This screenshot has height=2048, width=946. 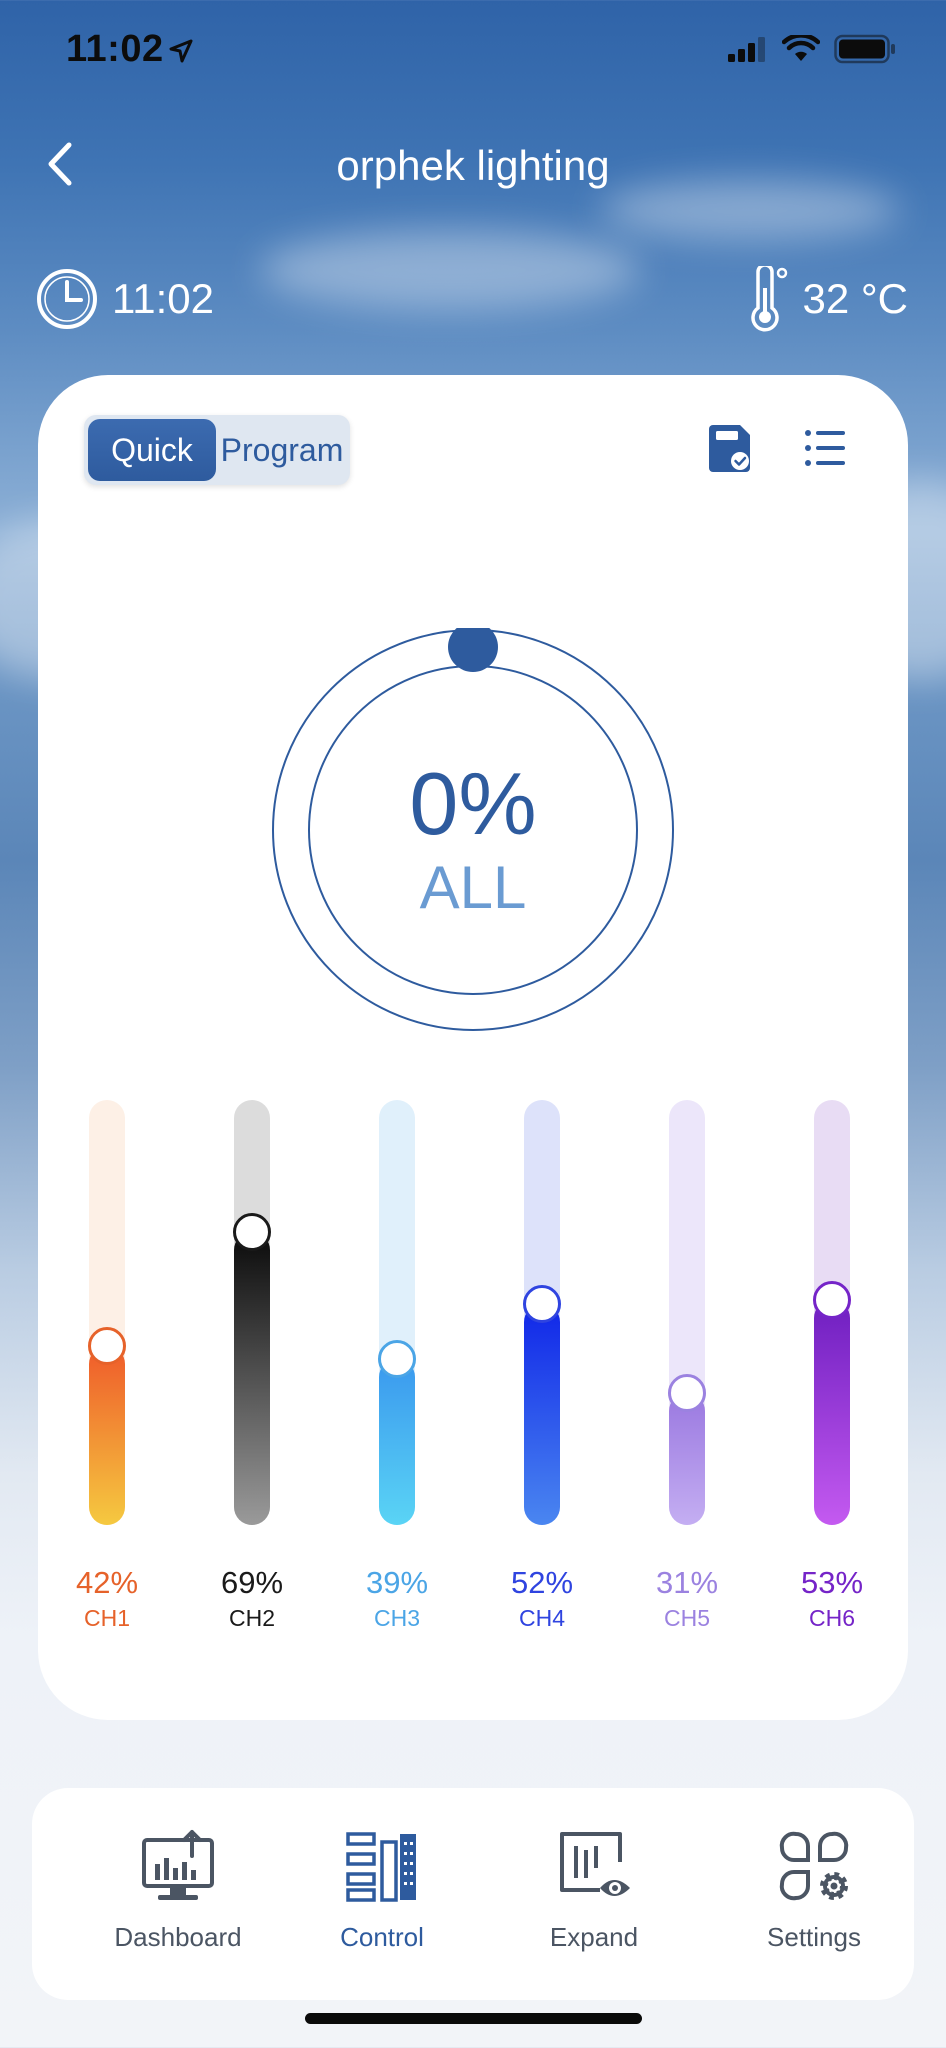 What do you see at coordinates (686, 1618) in the screenshot?
I see `ch5-label: CH5` at bounding box center [686, 1618].